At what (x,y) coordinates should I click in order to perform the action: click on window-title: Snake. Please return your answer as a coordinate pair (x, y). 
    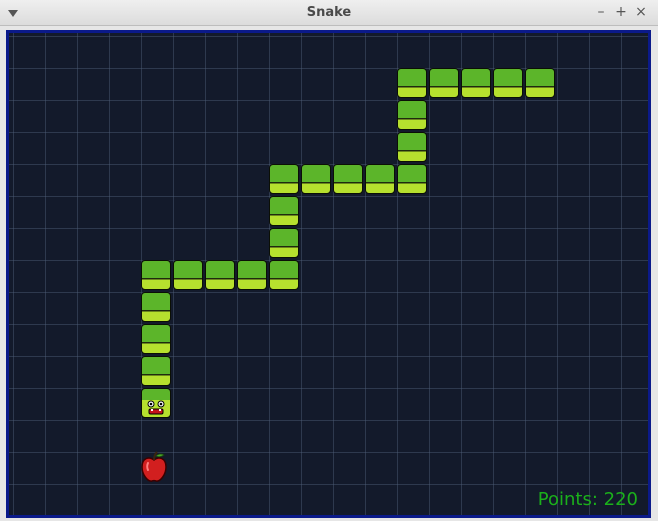
    Looking at the image, I should click on (329, 12).